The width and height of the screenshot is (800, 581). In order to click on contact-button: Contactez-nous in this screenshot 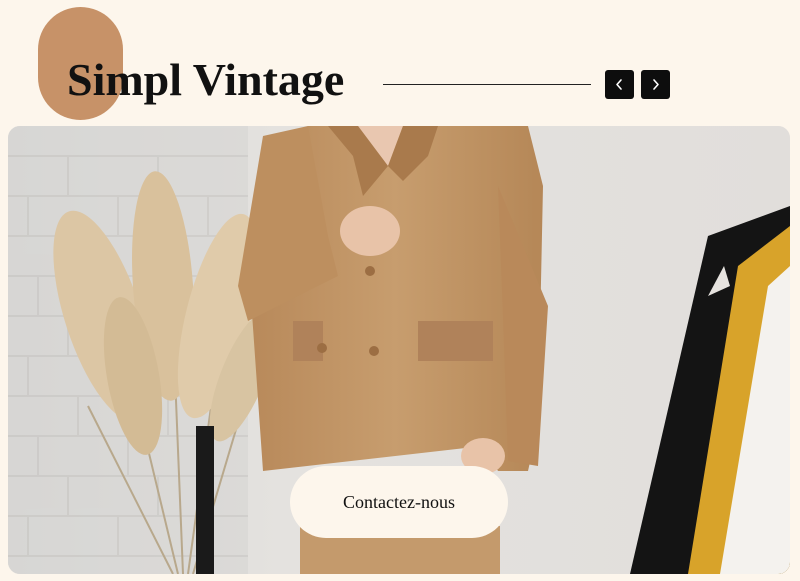, I will do `click(399, 502)`.